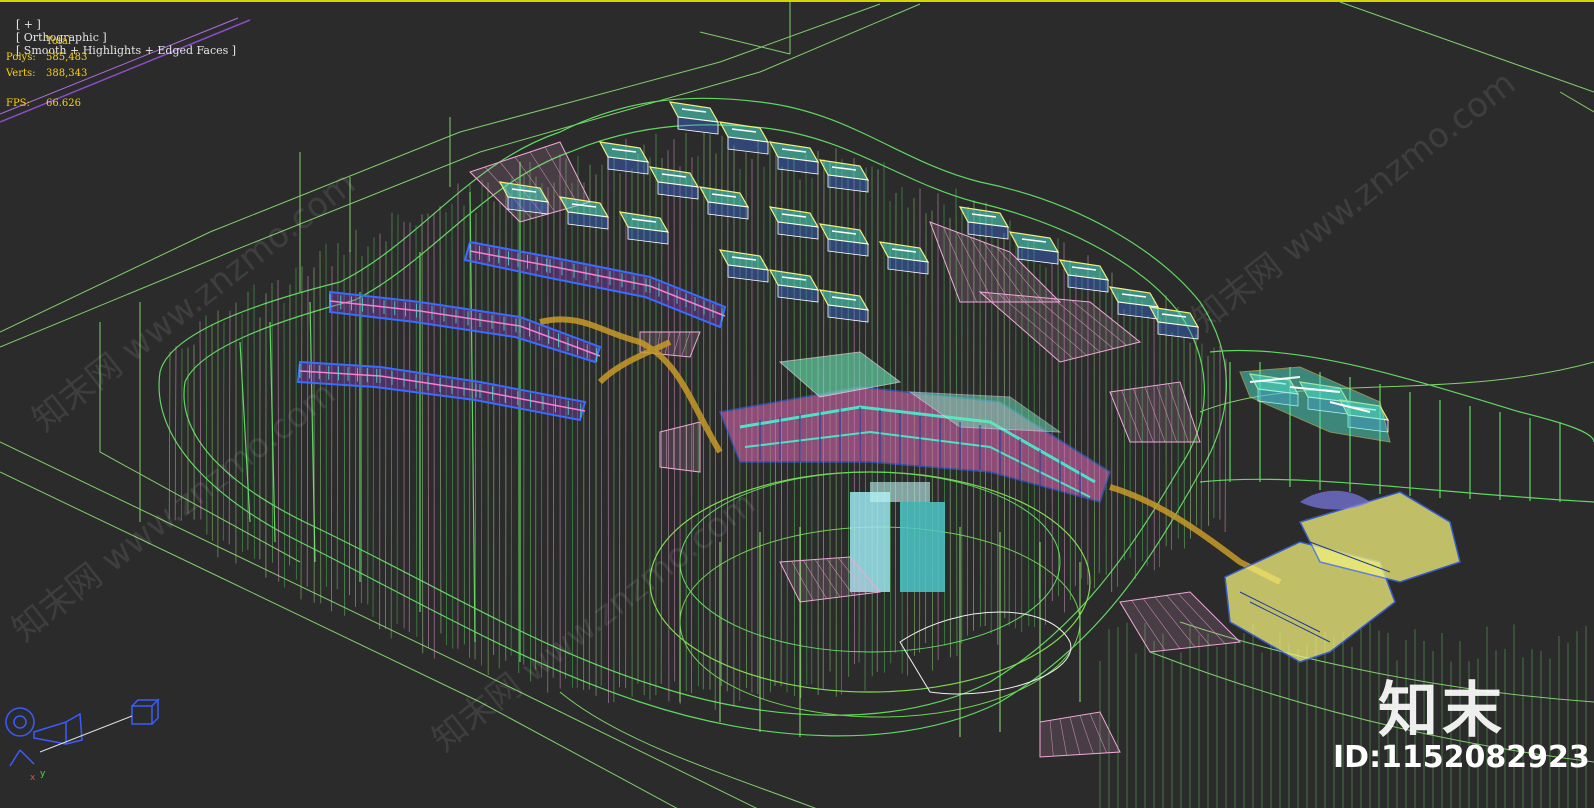  Describe the element at coordinates (63, 103) in the screenshot. I see `stats-fps-value: 66.626` at that location.